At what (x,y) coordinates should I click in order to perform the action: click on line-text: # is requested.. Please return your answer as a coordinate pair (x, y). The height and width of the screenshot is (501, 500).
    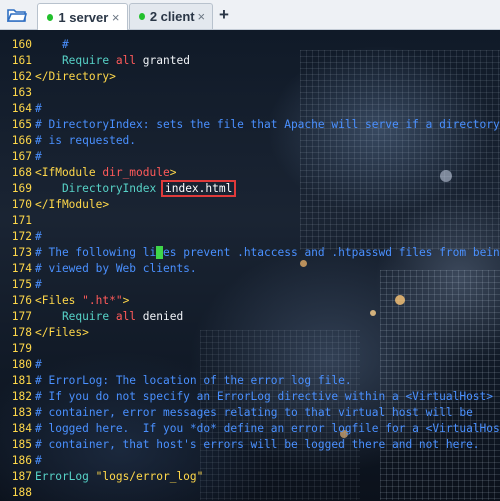
    Looking at the image, I should click on (85, 141).